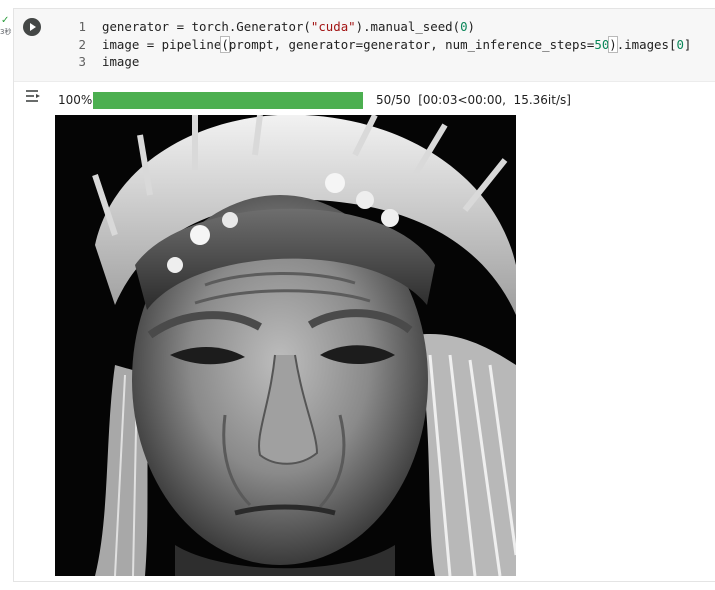  I want to click on progress-percent: 100%, so click(75, 100).